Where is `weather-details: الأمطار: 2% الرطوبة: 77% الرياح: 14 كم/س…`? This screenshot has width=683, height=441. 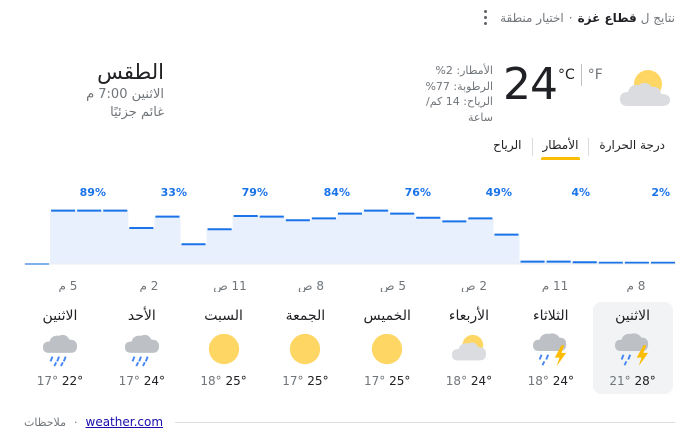
weather-details: الأمطار: 2% الرطوبة: 77% الرياح: 14 كم/س… is located at coordinates (449, 94).